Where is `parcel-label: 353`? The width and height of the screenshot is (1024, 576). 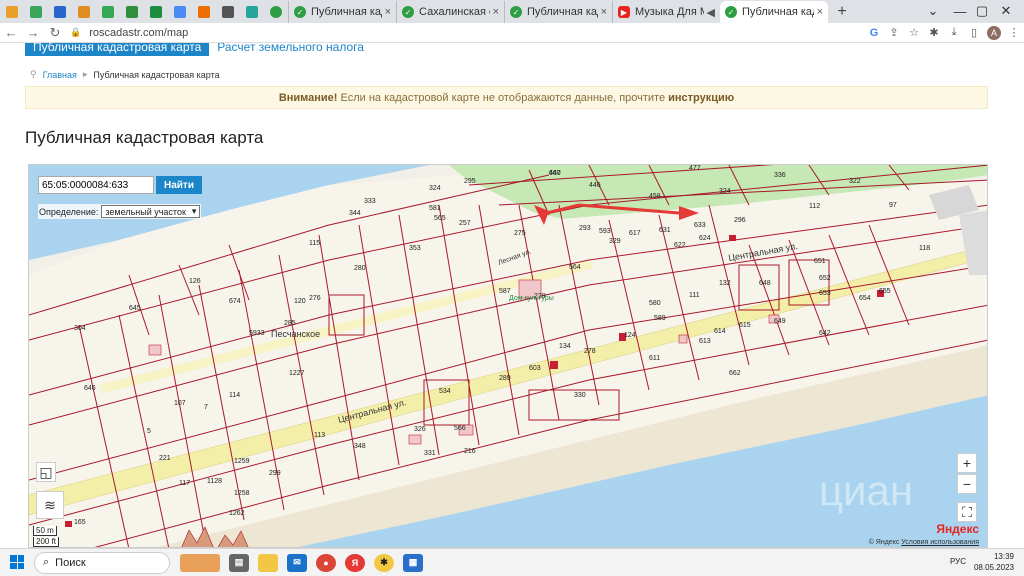 parcel-label: 353 is located at coordinates (415, 248).